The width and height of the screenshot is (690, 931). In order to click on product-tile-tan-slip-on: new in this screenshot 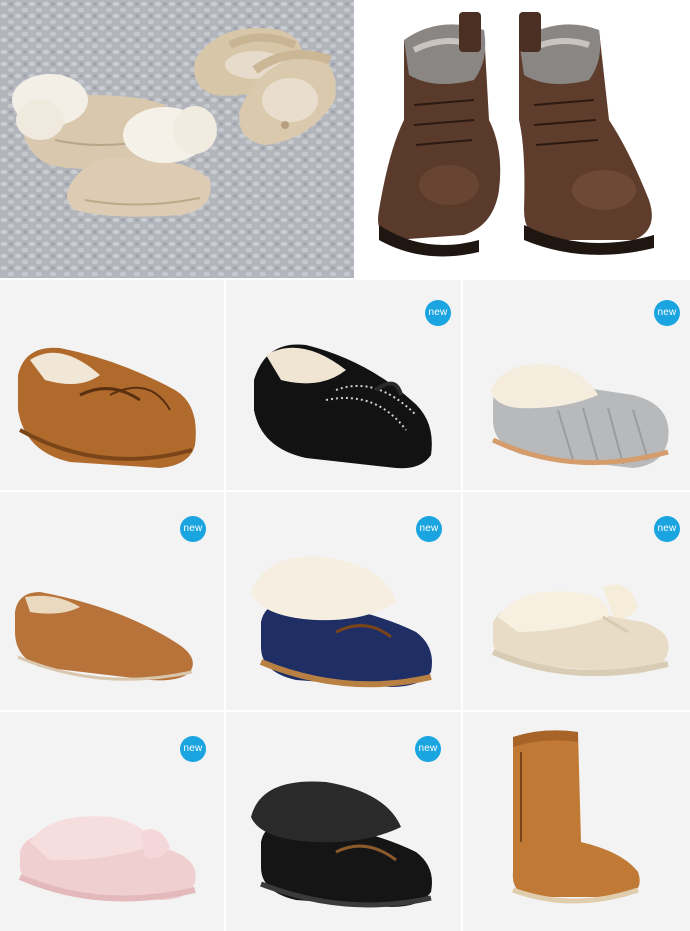, I will do `click(112, 601)`.